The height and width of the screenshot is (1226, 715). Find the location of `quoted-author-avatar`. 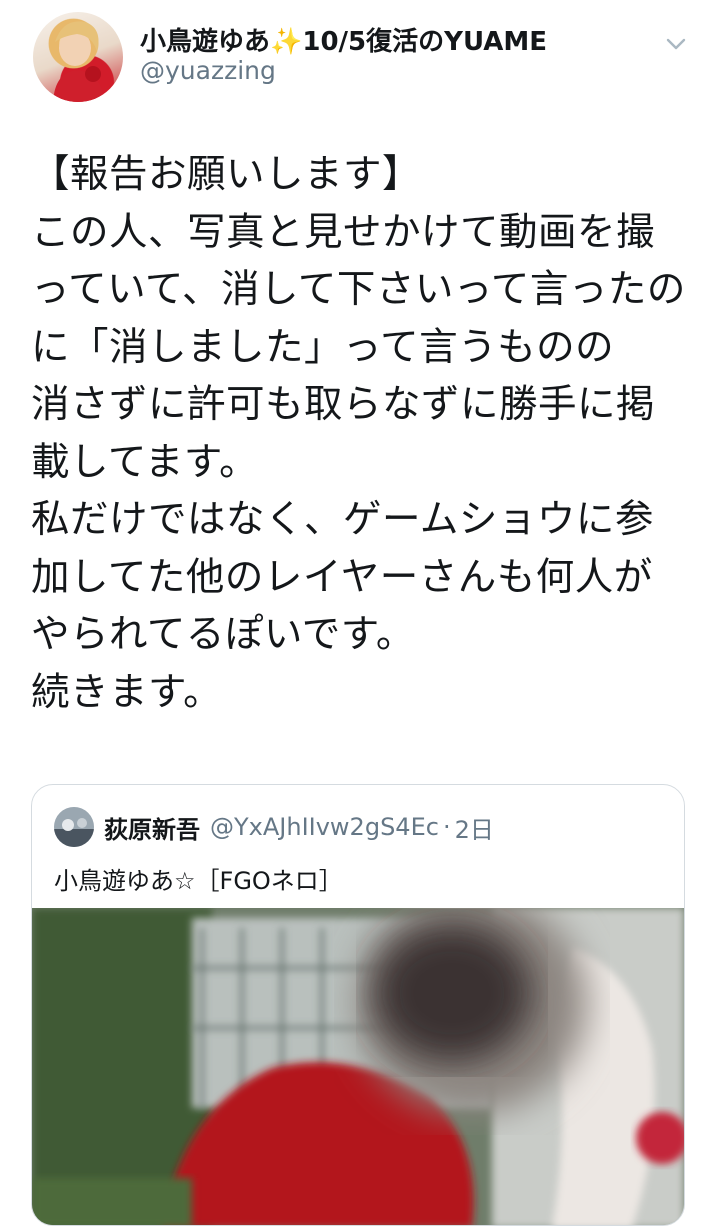

quoted-author-avatar is located at coordinates (74, 827).